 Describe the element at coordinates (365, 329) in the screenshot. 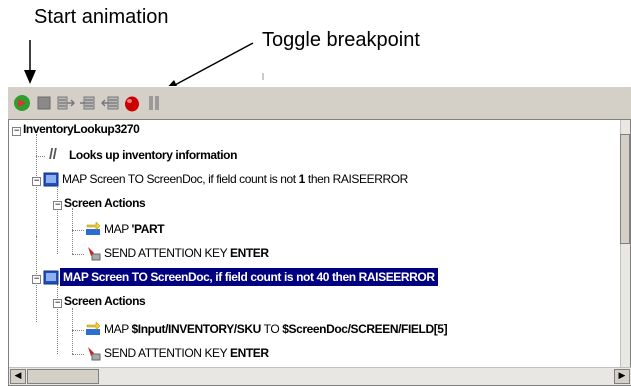

I see `map-input-target: $ScreenDoc/SCREEN/FIELD[5]` at that location.